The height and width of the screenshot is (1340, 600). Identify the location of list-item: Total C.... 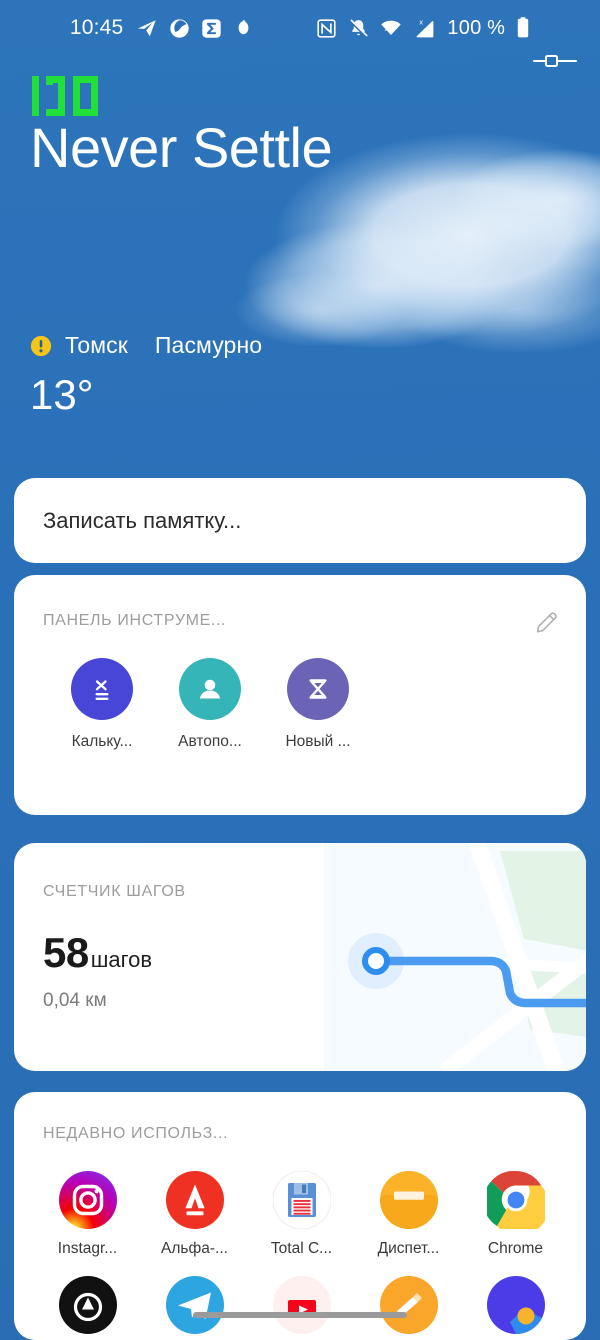
(301, 1214).